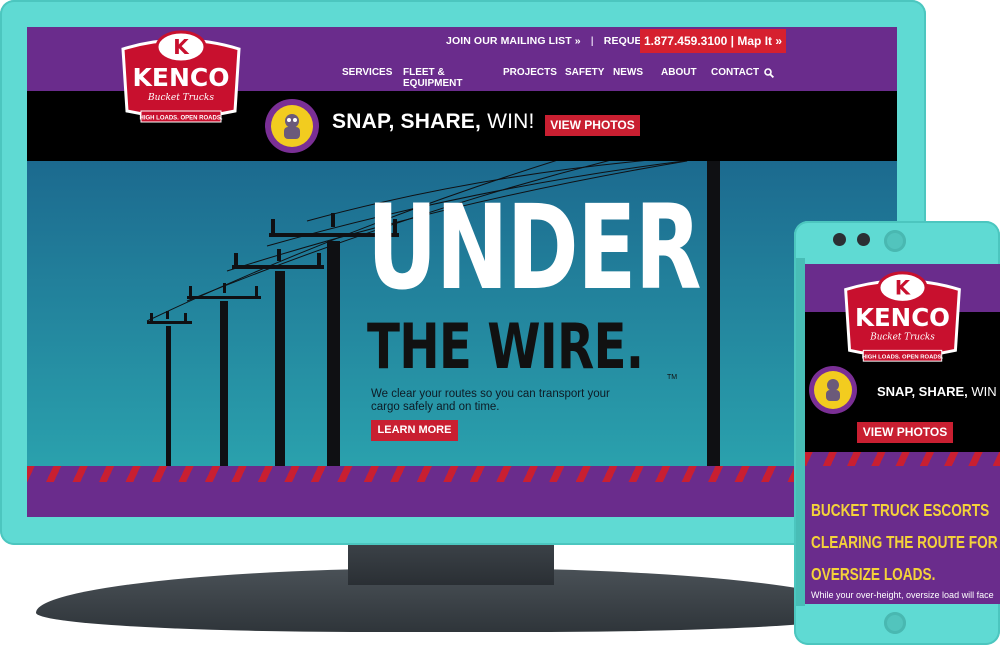 This screenshot has height=645, width=1000. What do you see at coordinates (922, 391) in the screenshot?
I see `mobile-promo-snap-text: SNAP, SHARE,` at bounding box center [922, 391].